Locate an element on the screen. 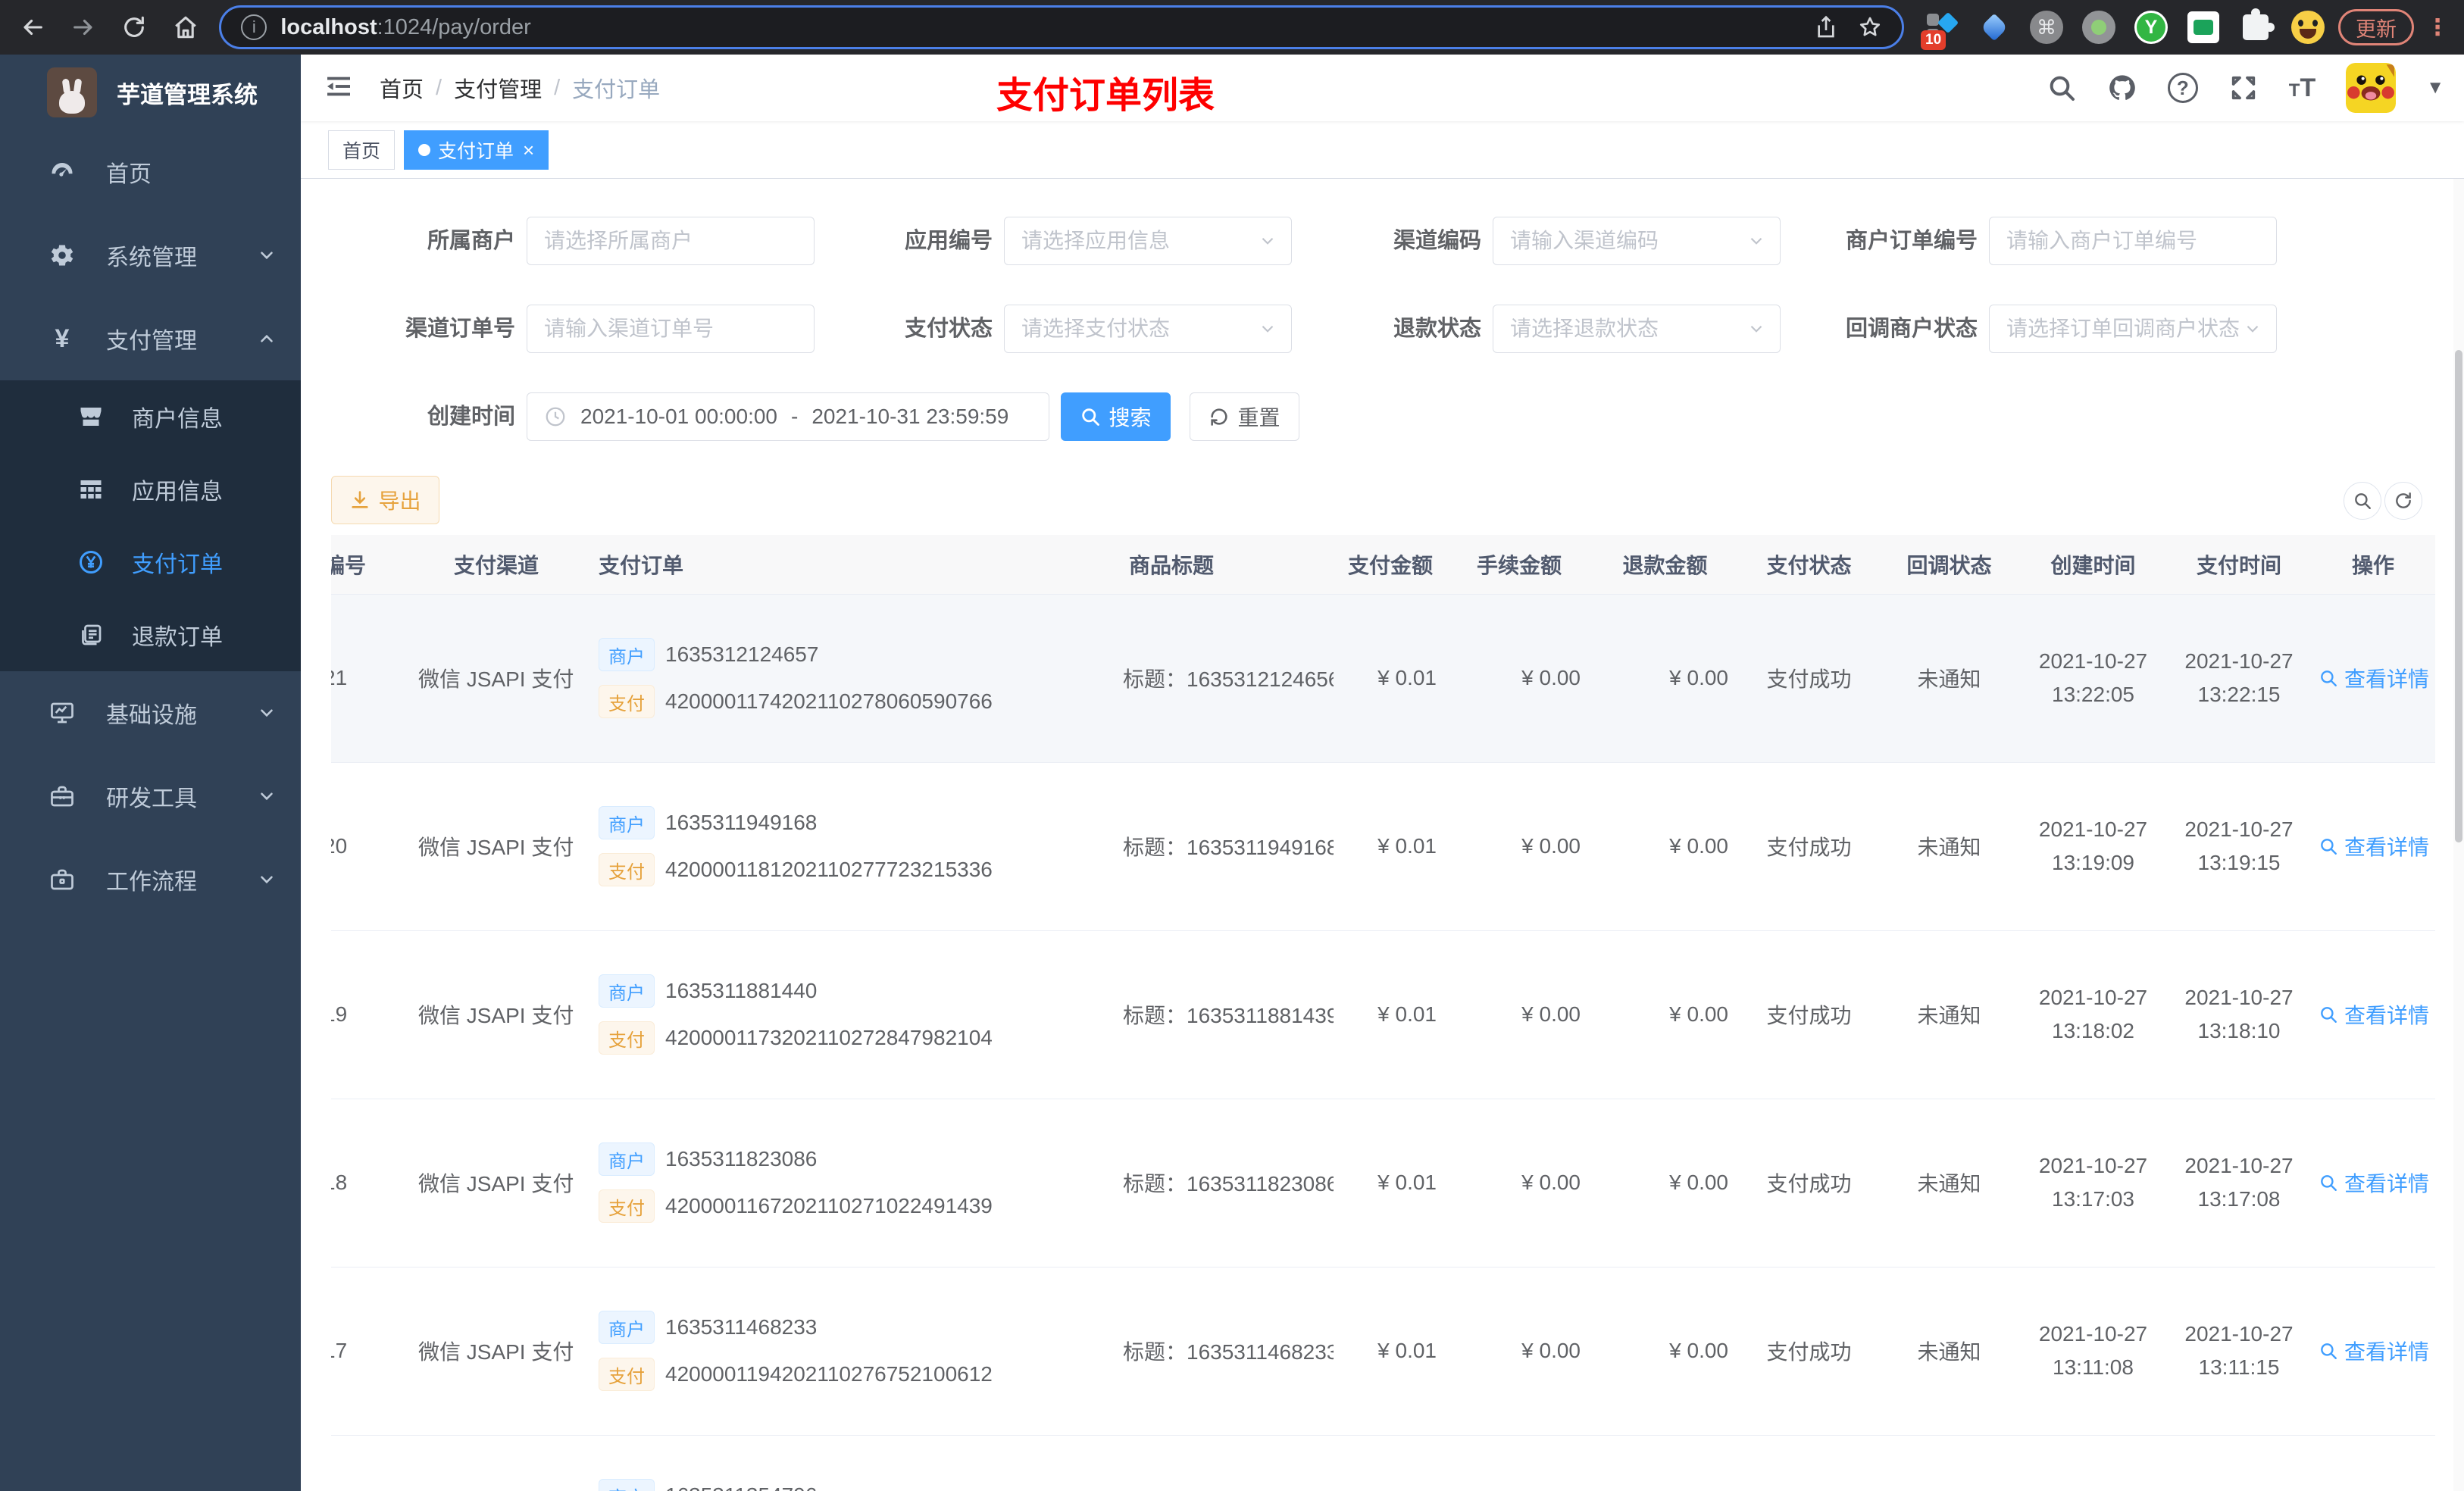  breadcrumb-pay: 支付管理 is located at coordinates (498, 88).